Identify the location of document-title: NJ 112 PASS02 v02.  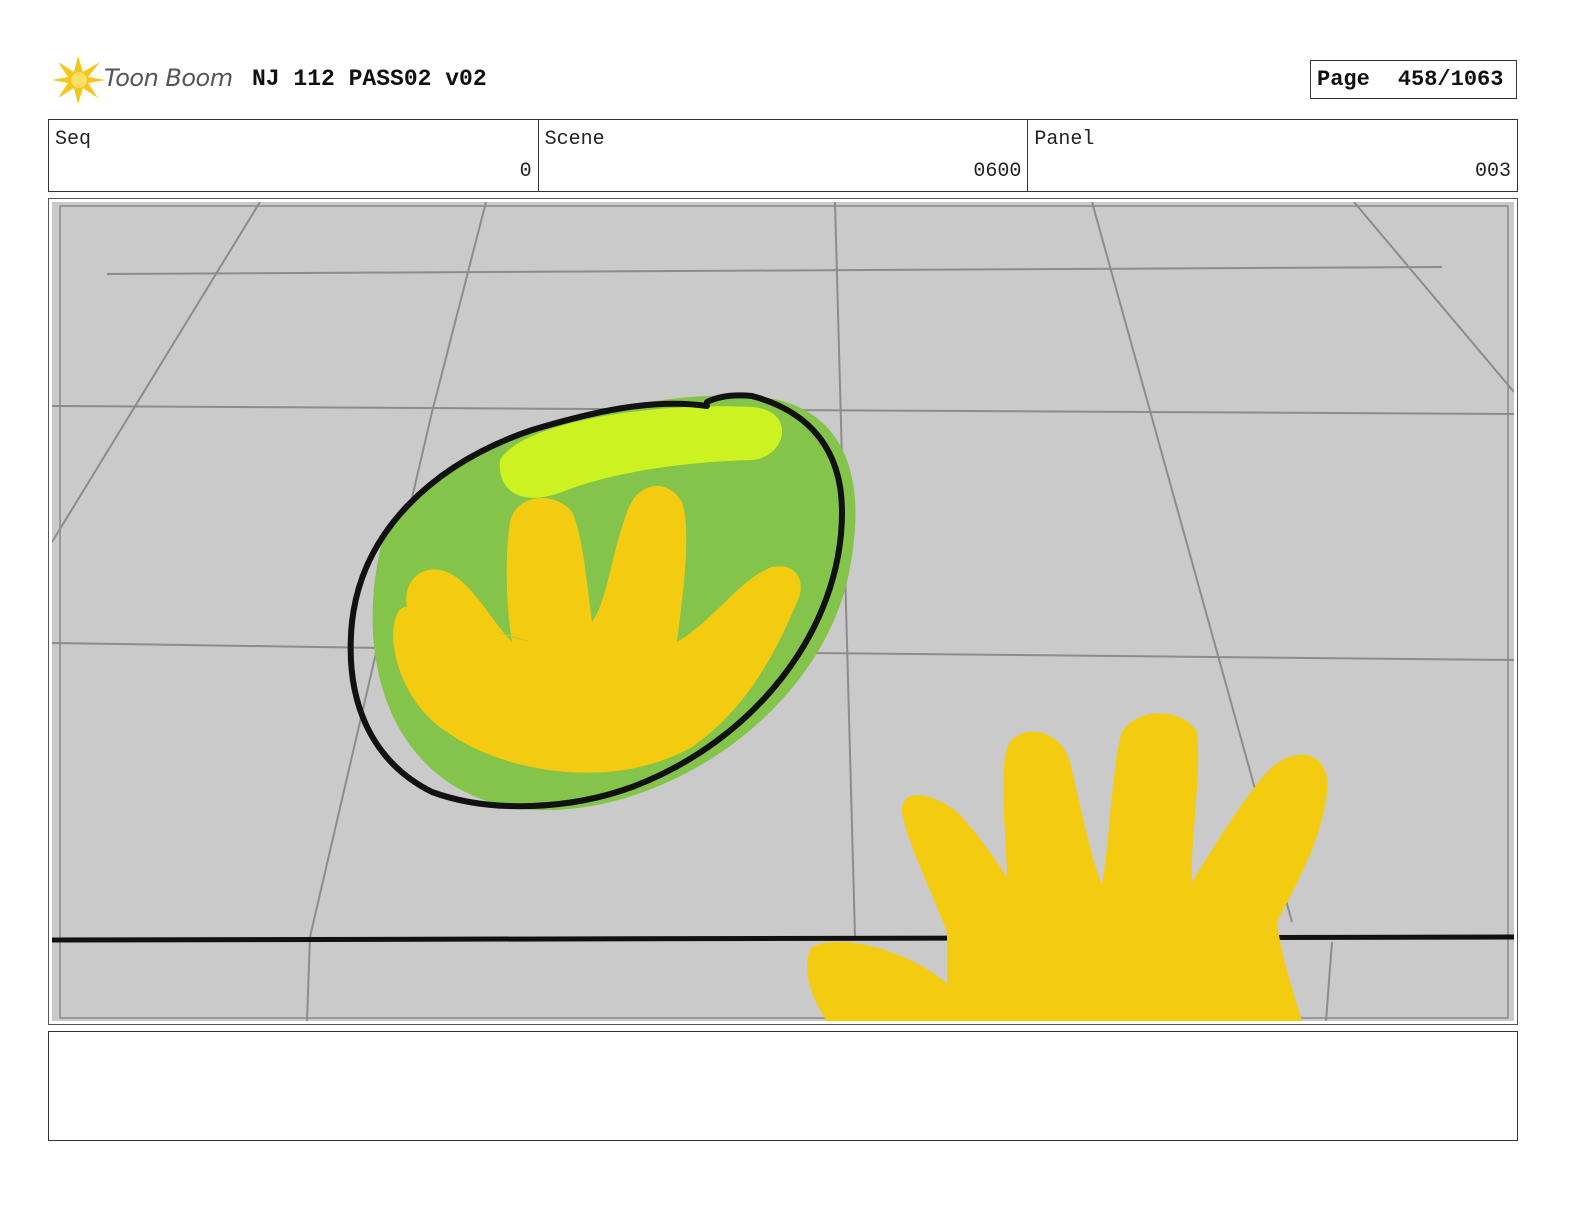
(369, 79).